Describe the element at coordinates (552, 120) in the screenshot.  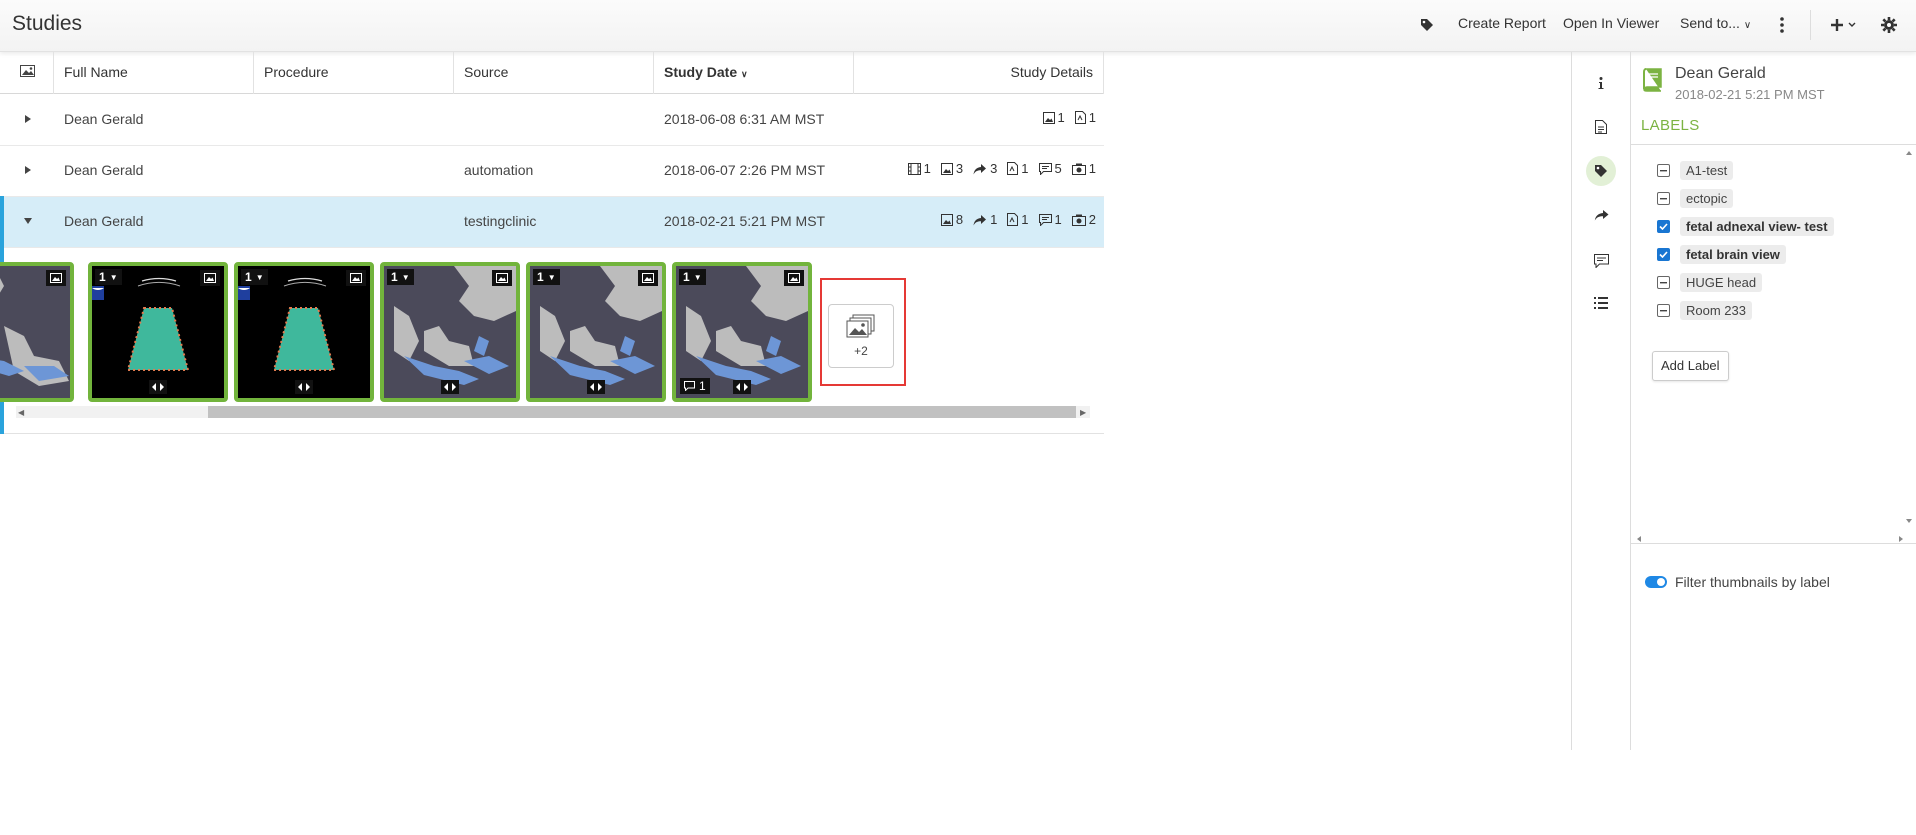
I see `table-row: Dean Gerald 2018-06-08 6:31 AM MST 1 1` at that location.